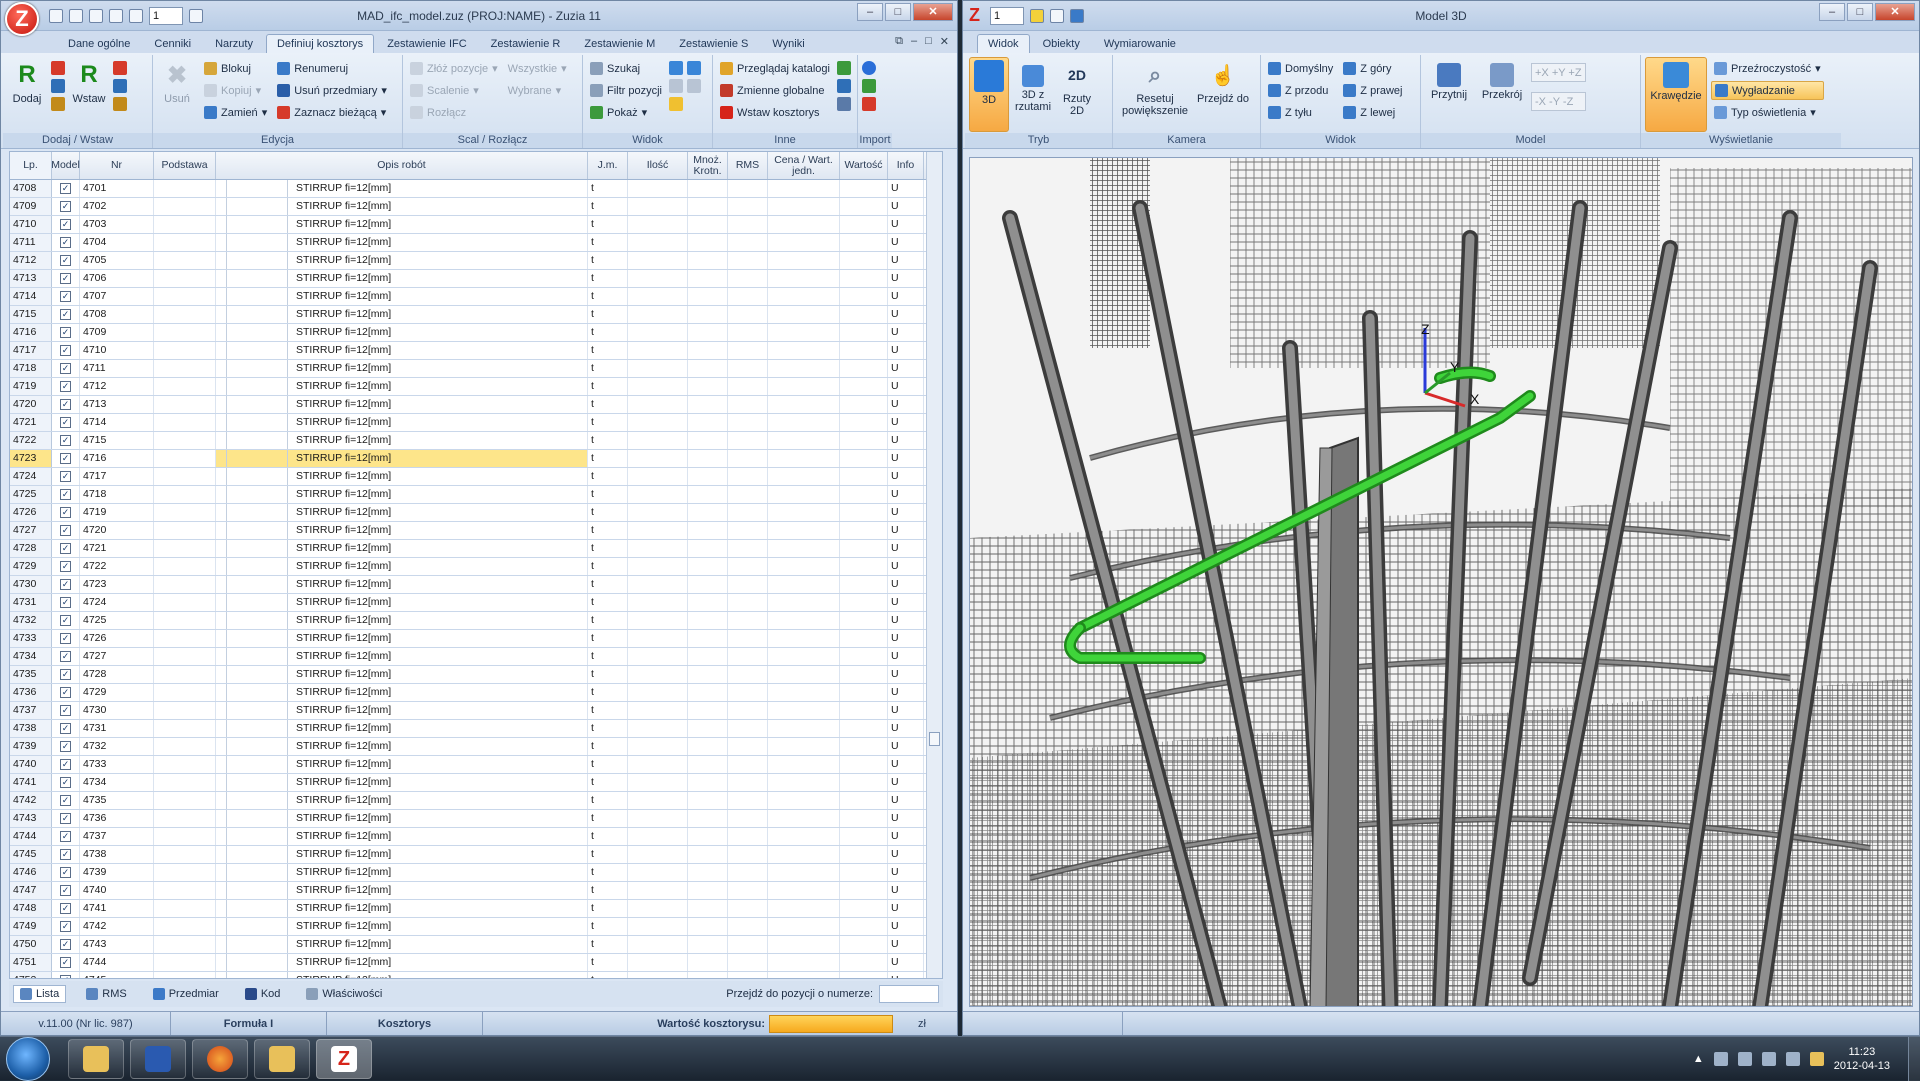 The height and width of the screenshot is (1081, 1920). What do you see at coordinates (476, 819) in the screenshot?
I see `table-row: 4743 ✓ 4736 STIRRUP fi=12[mm] t U` at bounding box center [476, 819].